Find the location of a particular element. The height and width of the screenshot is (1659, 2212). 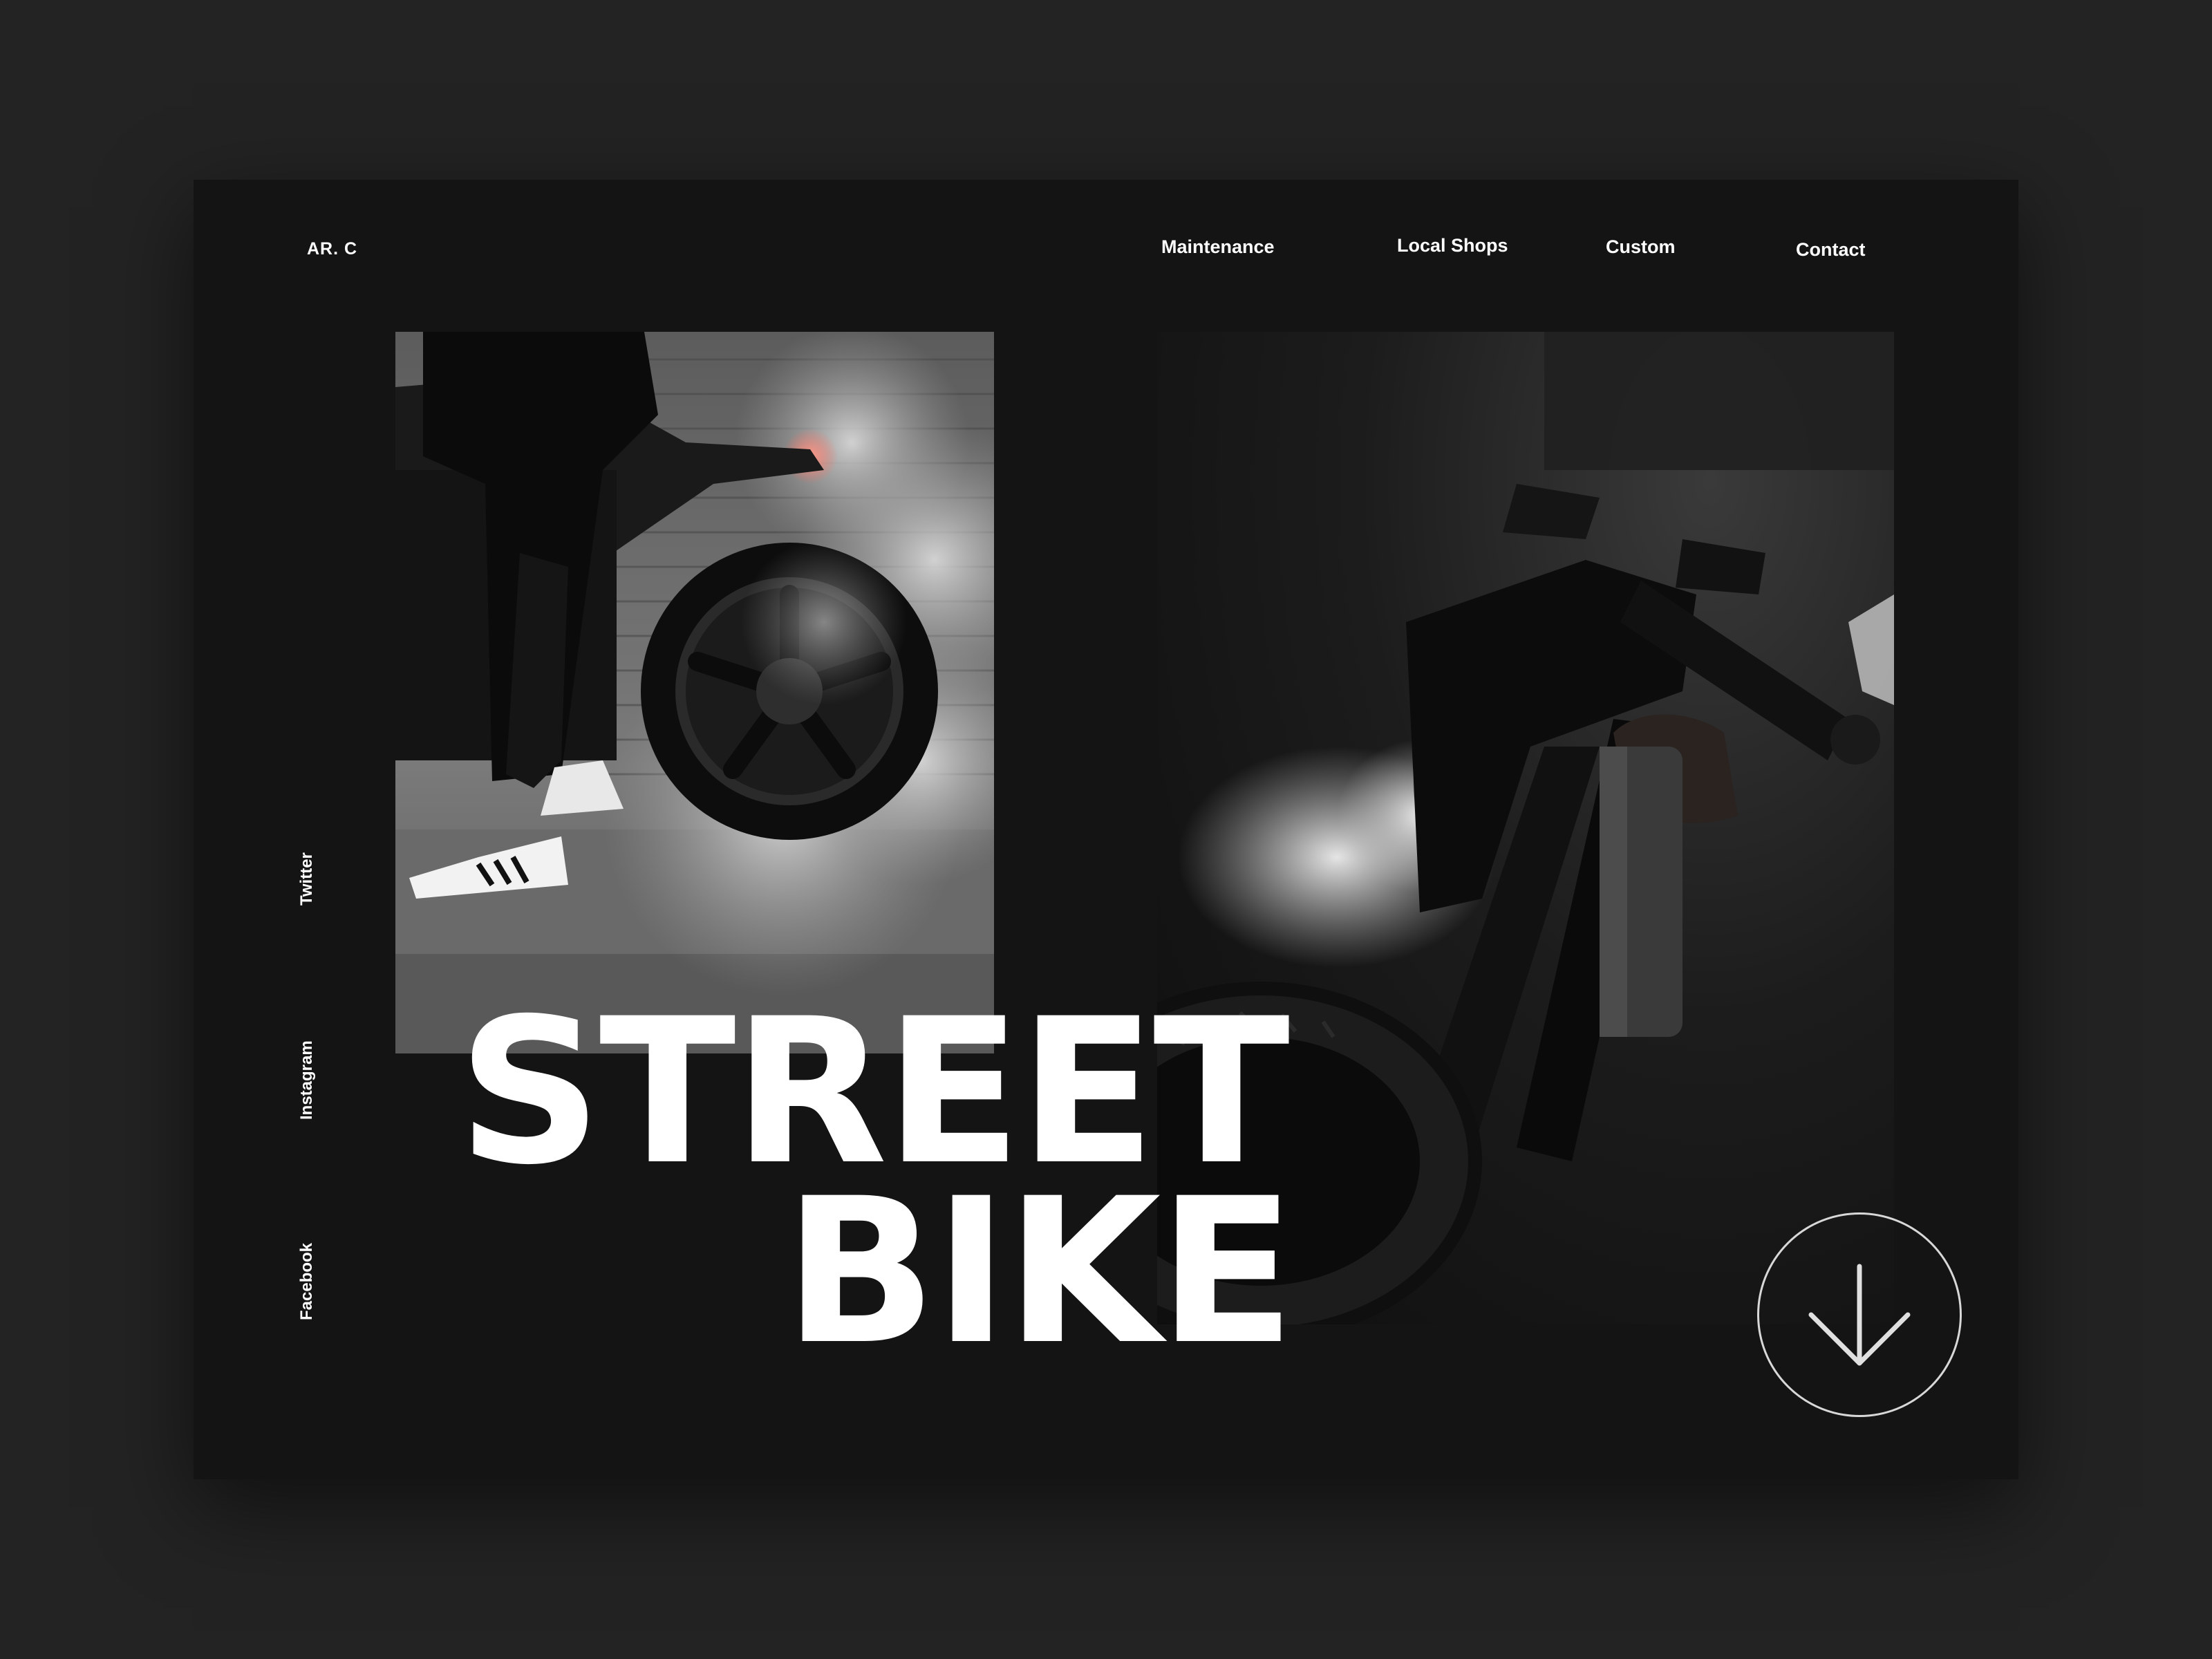

scroll-down-button is located at coordinates (1859, 1314).